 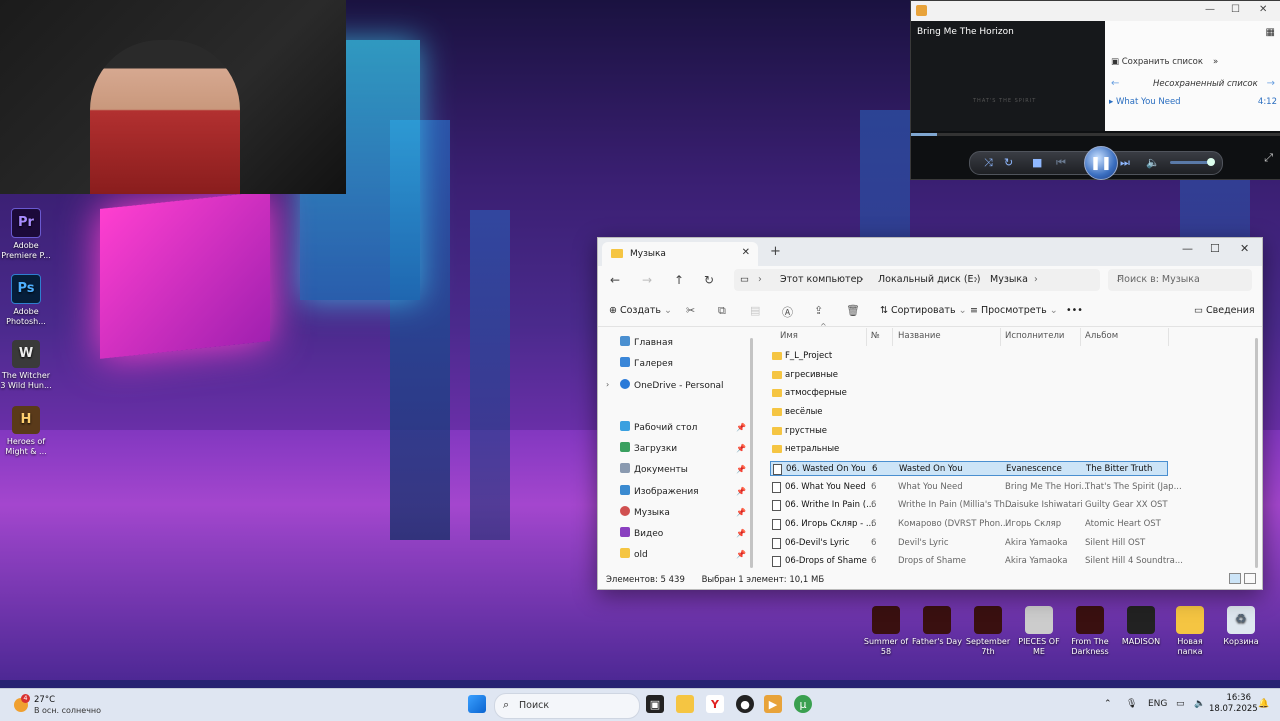 I want to click on previous-icon: ⏮, so click(x=1061, y=163).